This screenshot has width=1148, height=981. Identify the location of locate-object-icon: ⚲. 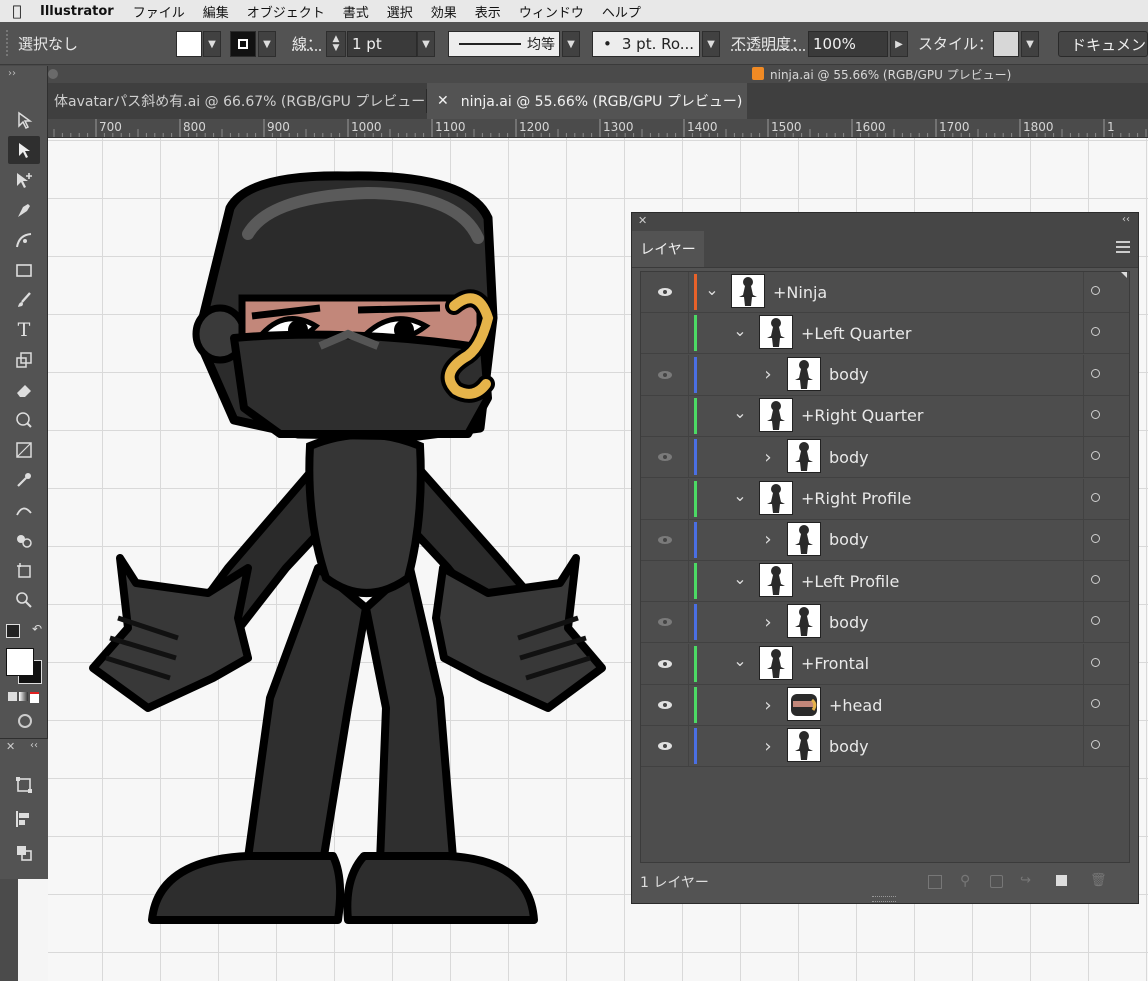
(965, 881).